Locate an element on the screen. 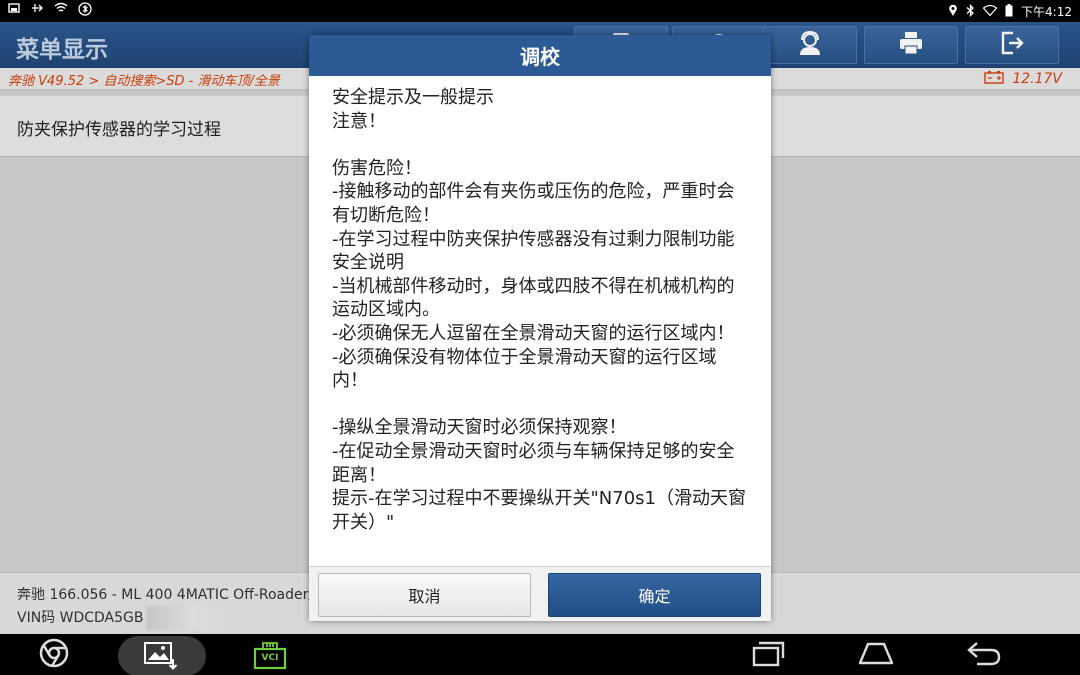 This screenshot has height=675, width=1080. dialog-footer: 取消 确定 is located at coordinates (540, 593).